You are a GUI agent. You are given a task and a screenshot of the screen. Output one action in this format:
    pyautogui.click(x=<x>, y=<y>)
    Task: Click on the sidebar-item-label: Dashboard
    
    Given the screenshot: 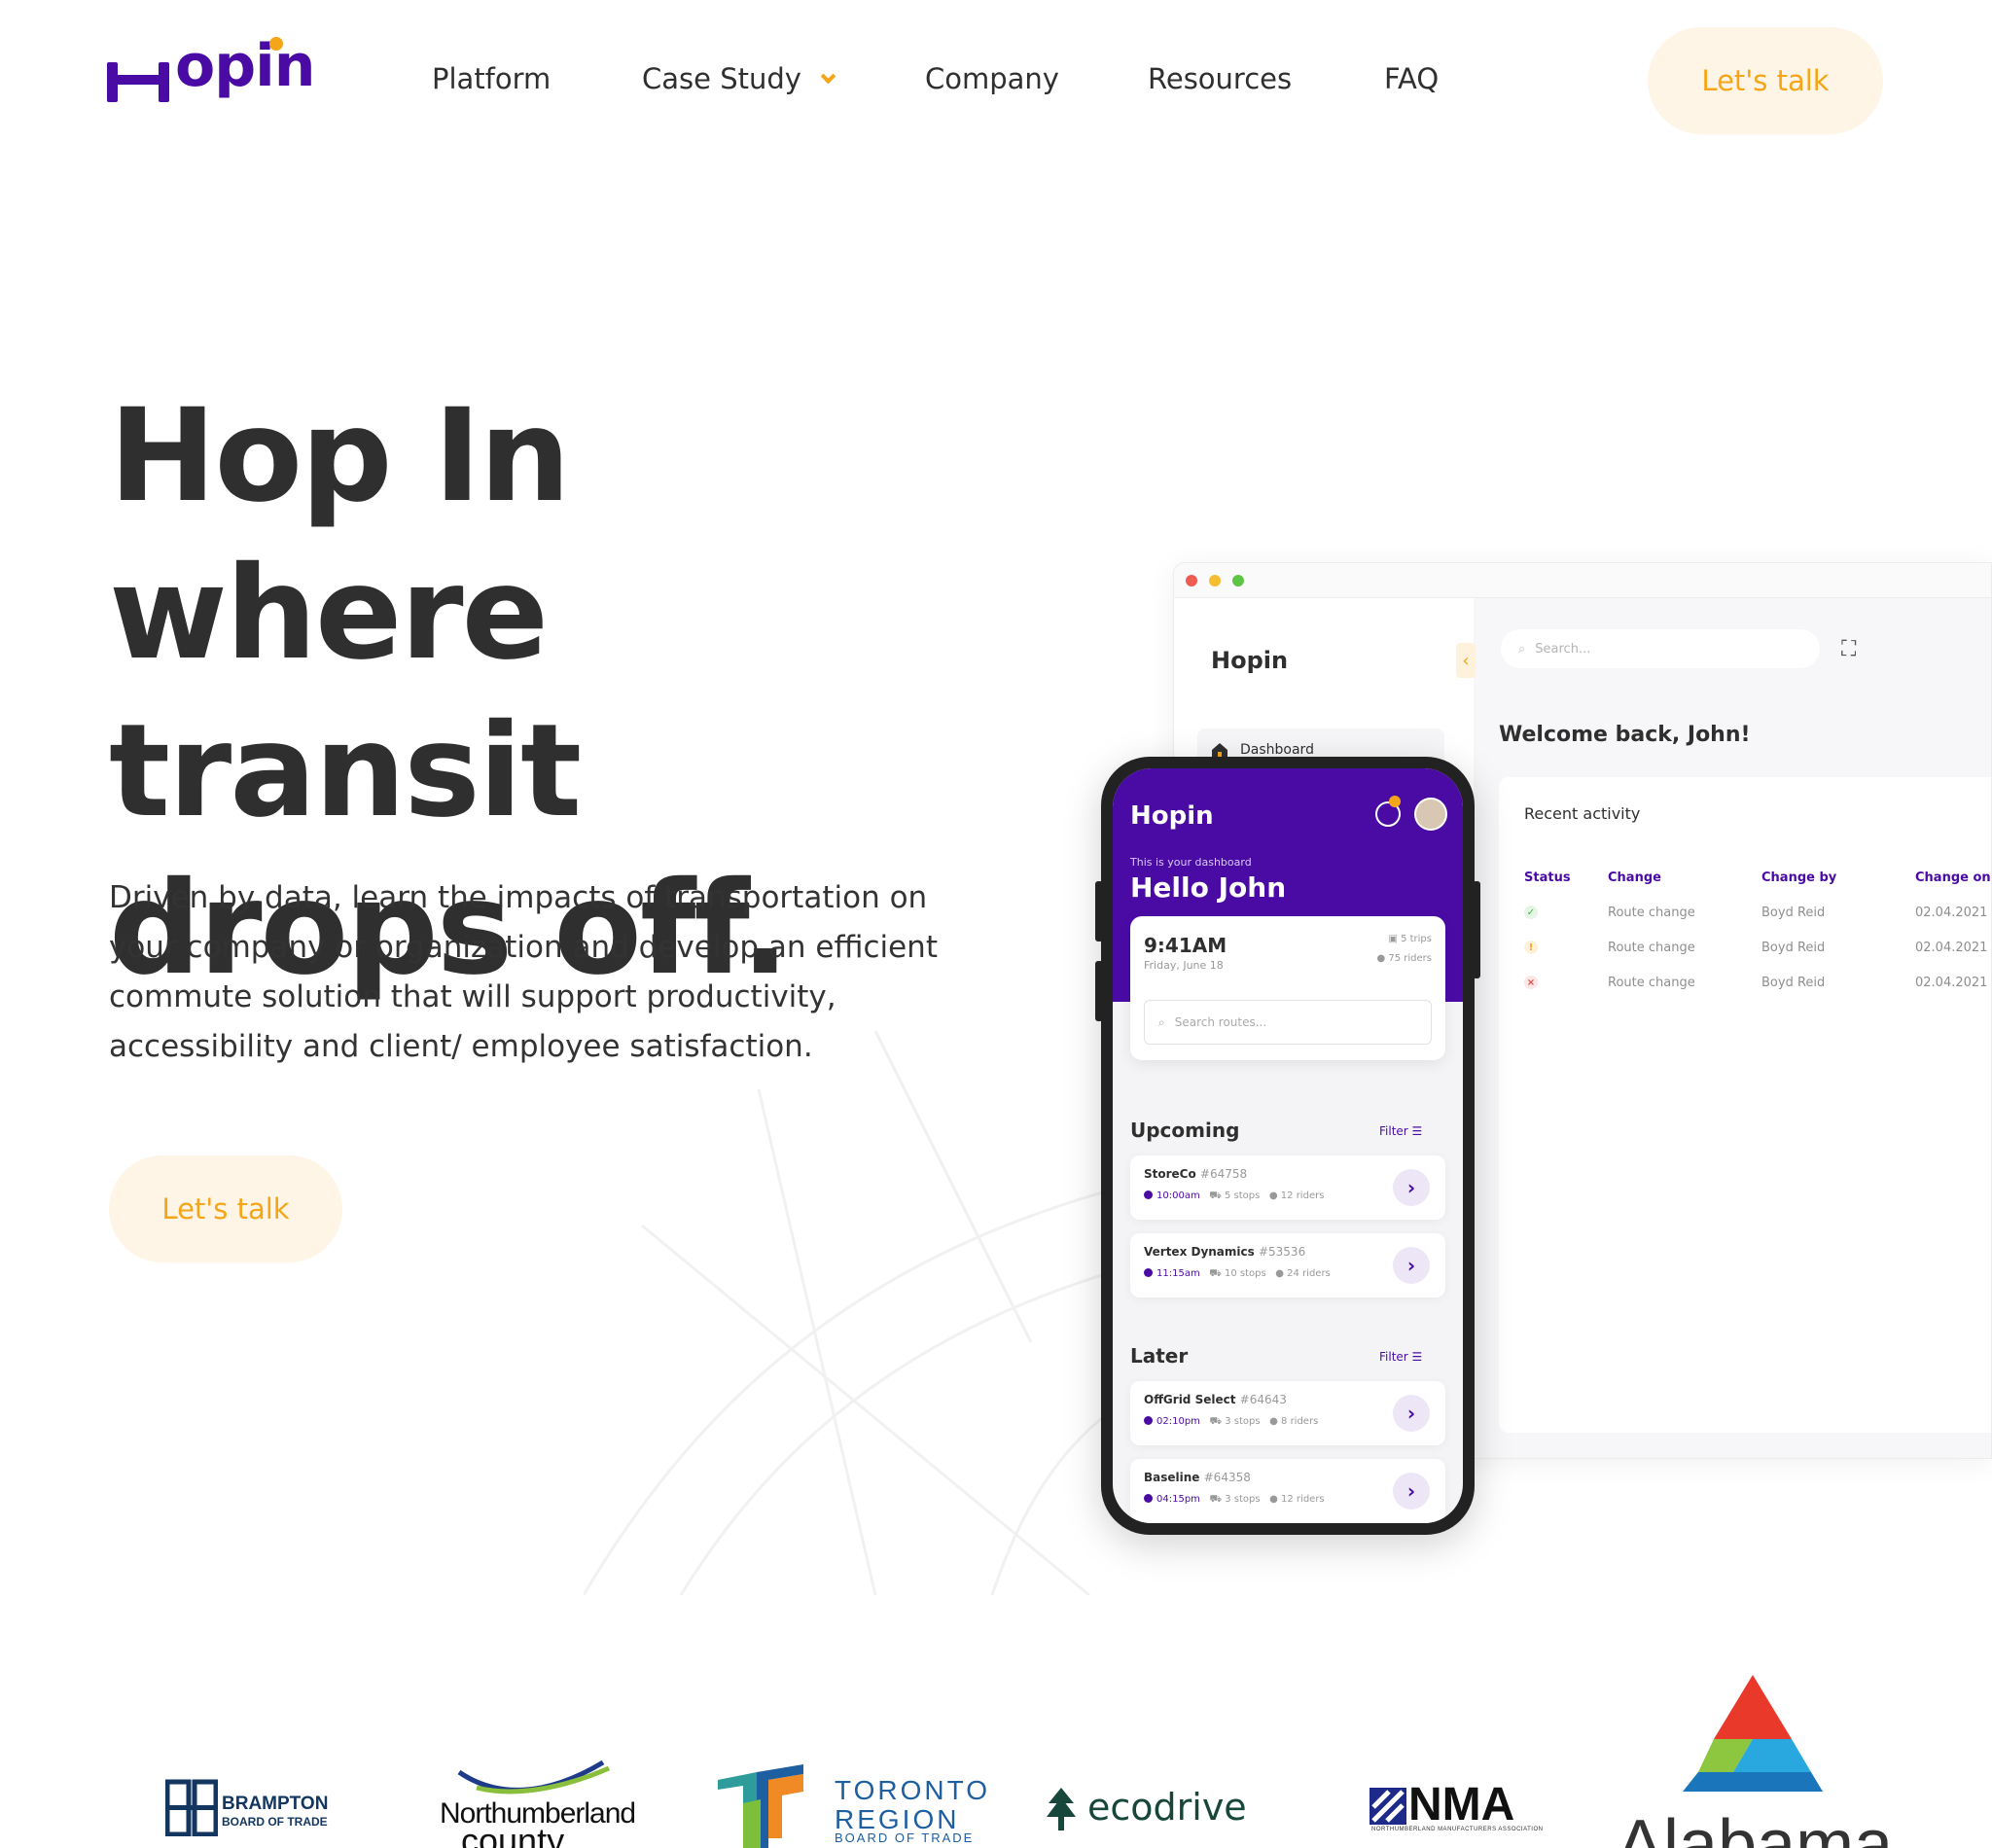 What is the action you would take?
    pyautogui.click(x=1277, y=750)
    